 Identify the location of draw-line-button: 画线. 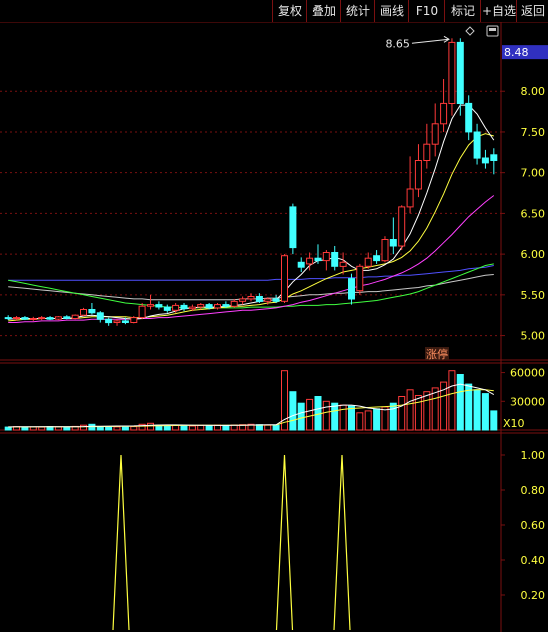
(391, 11).